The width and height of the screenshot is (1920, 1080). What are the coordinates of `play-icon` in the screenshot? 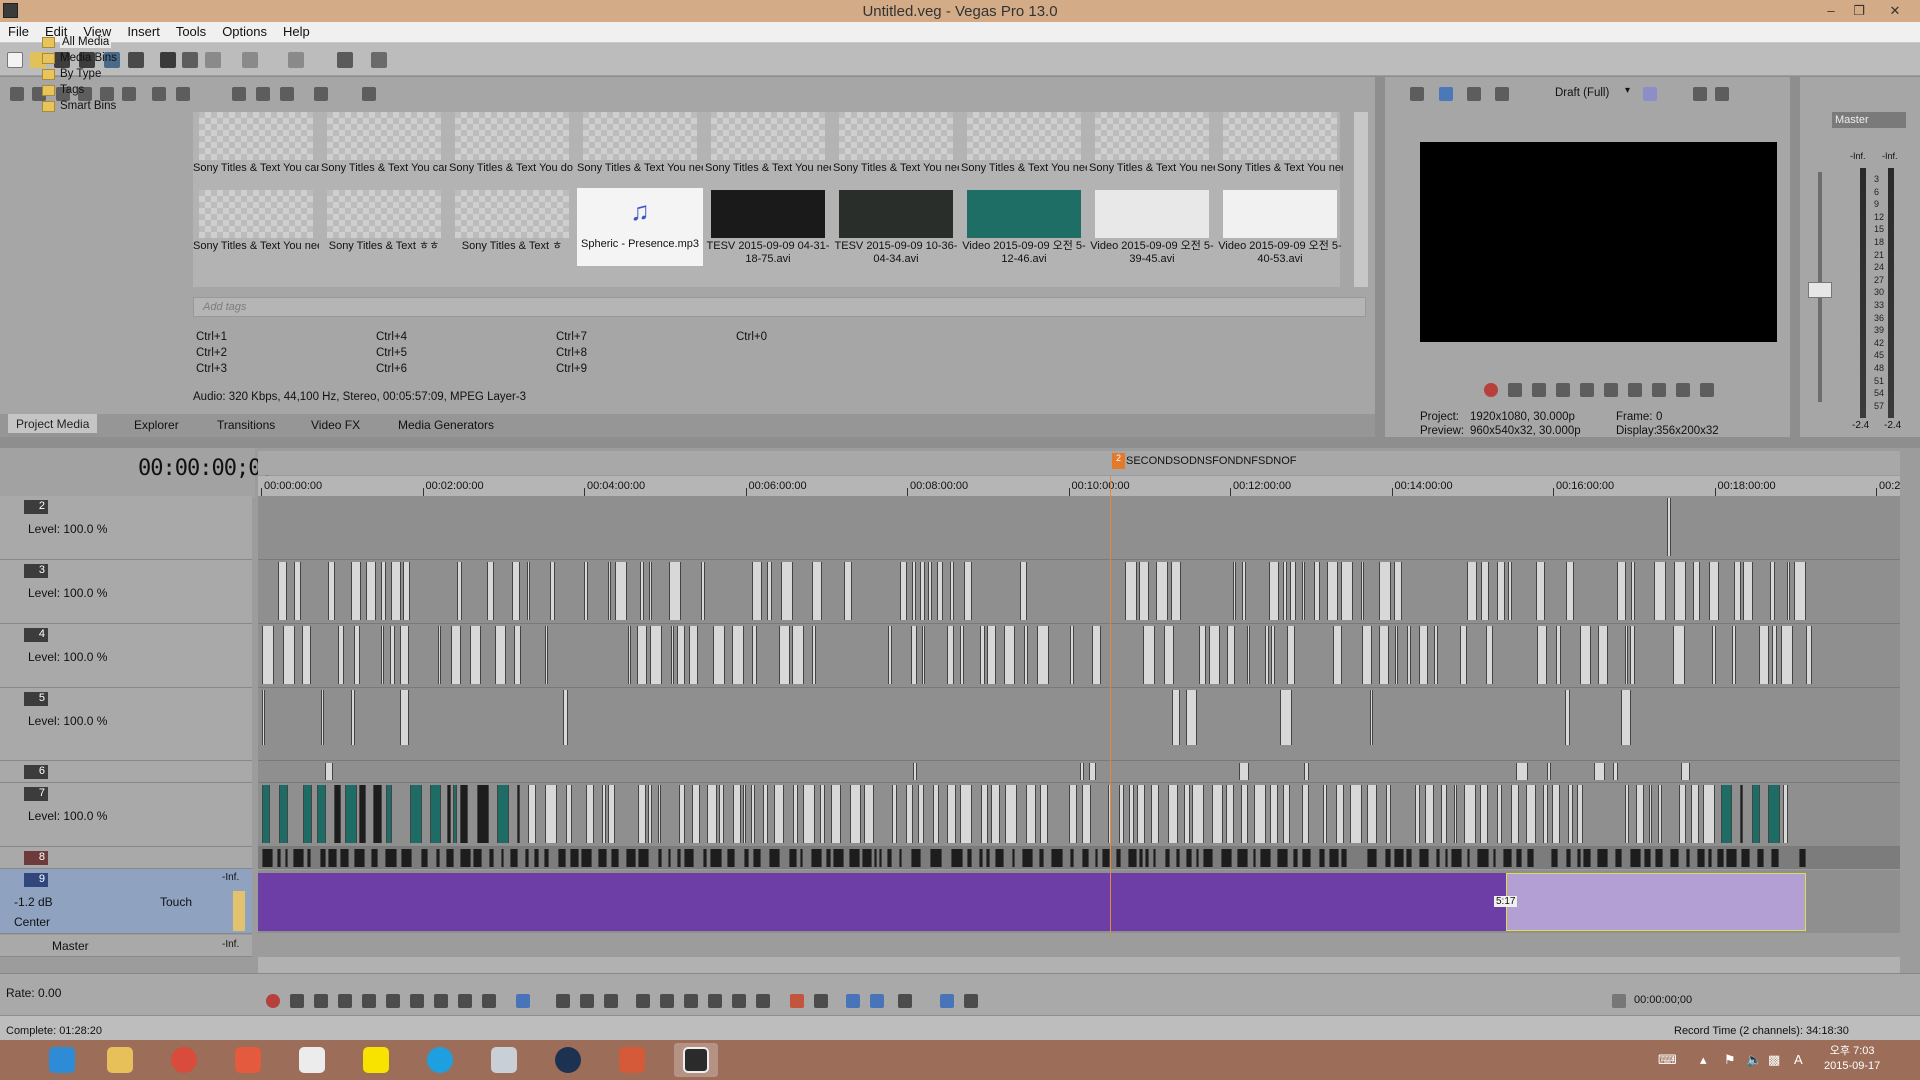 It's located at (1563, 390).